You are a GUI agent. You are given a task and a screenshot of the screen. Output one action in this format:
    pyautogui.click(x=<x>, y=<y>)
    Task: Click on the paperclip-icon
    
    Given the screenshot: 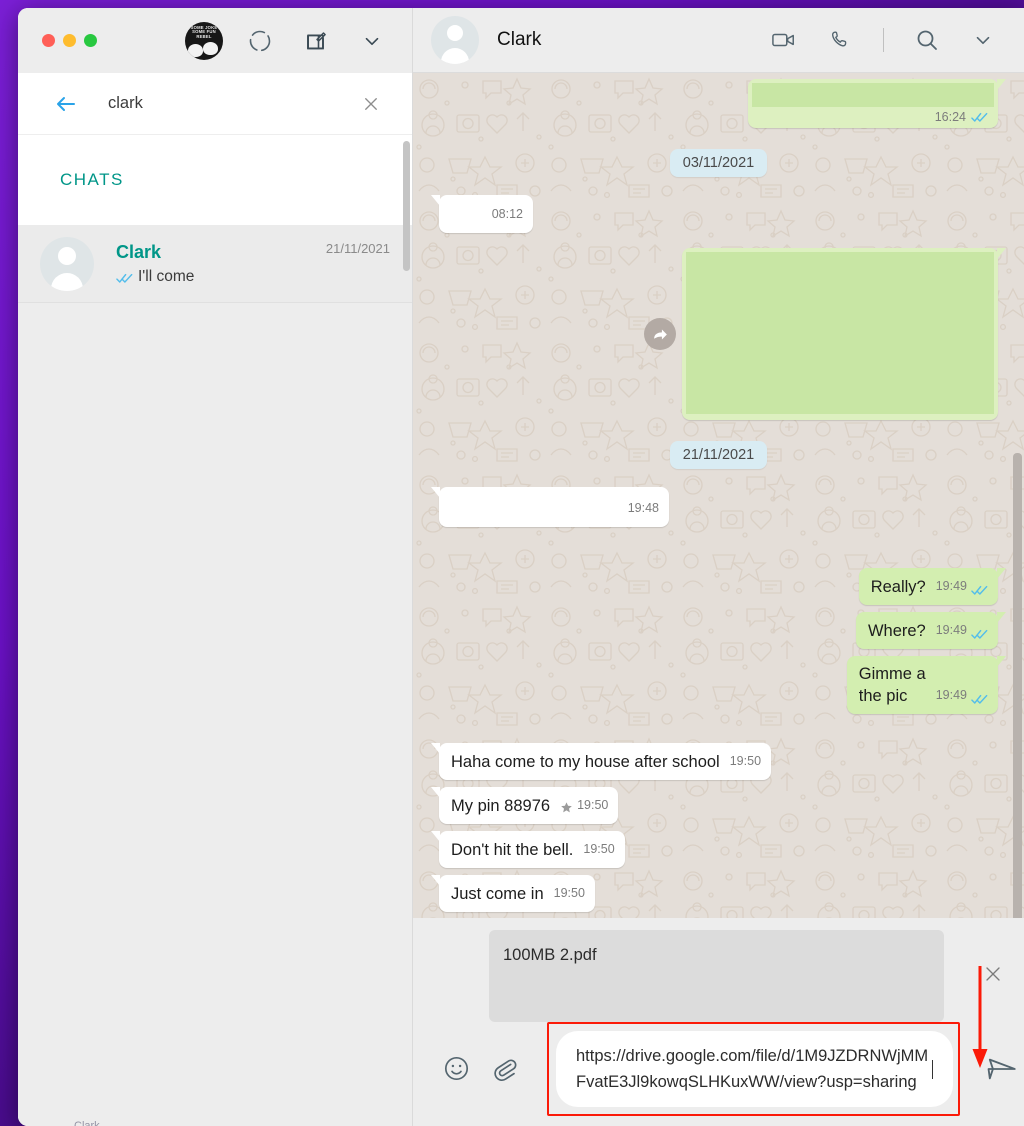 What is the action you would take?
    pyautogui.click(x=505, y=1069)
    